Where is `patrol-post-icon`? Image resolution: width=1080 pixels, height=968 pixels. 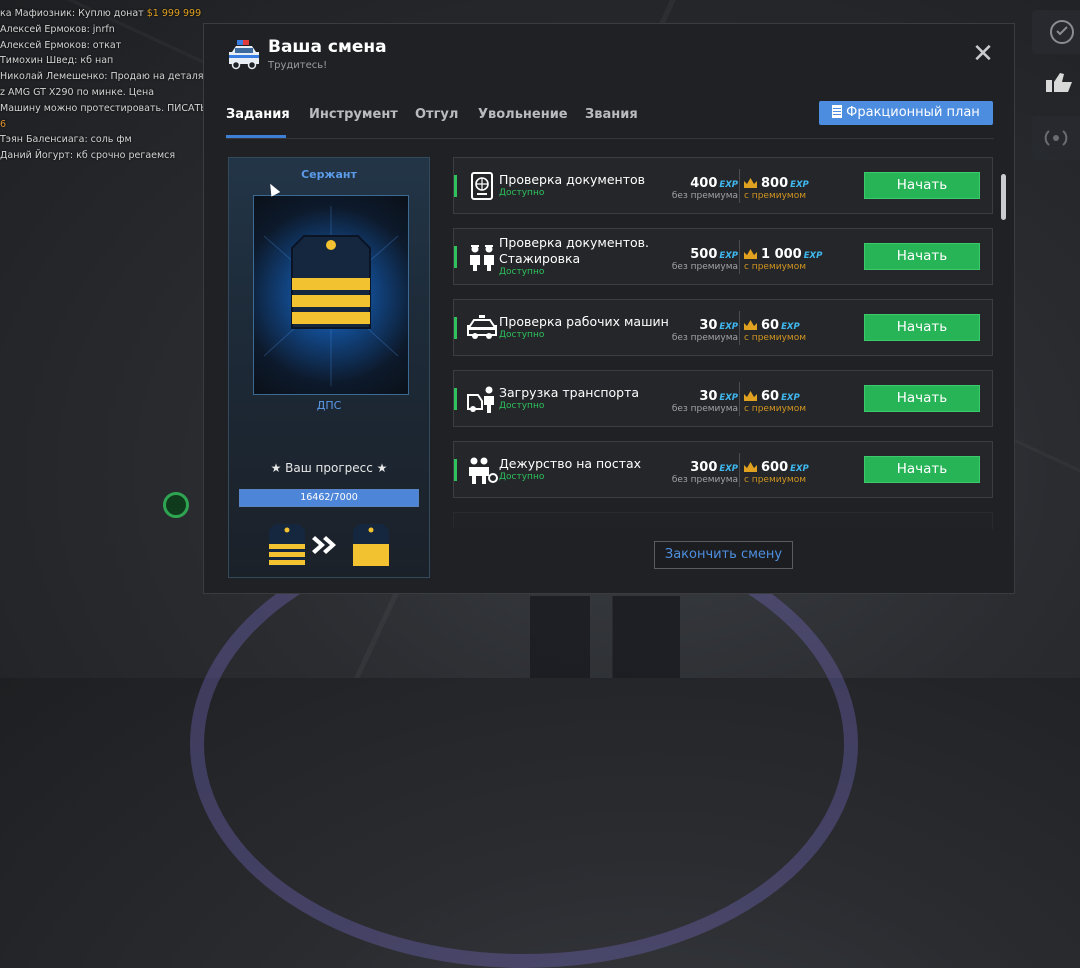 patrol-post-icon is located at coordinates (482, 470).